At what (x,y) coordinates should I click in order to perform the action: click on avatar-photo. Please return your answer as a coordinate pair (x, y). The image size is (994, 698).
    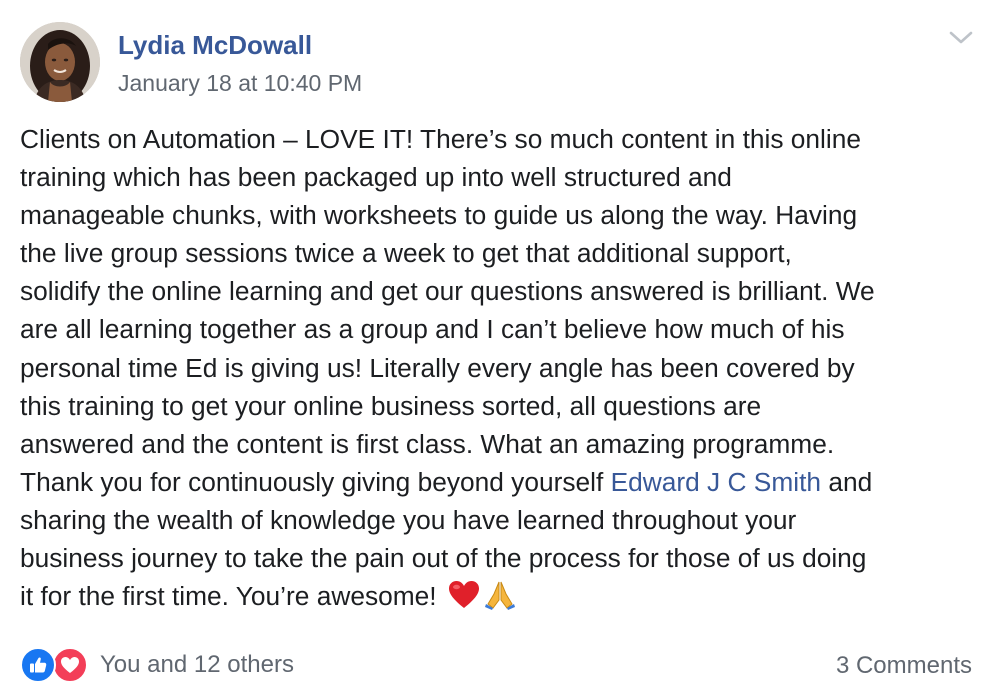
    Looking at the image, I should click on (60, 62).